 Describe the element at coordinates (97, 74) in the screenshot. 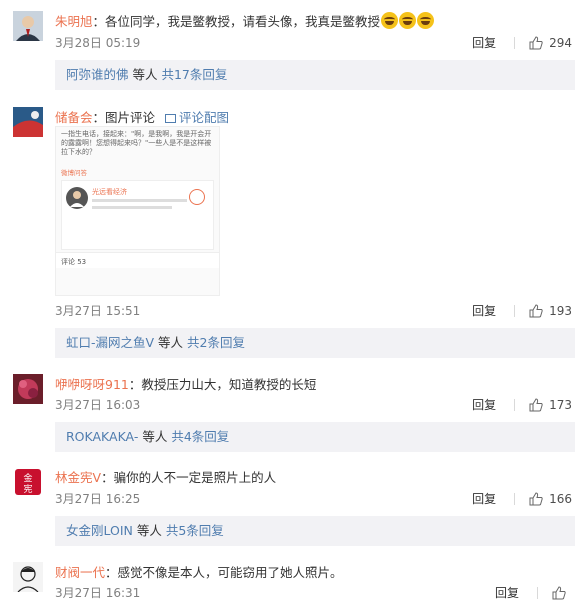

I see `sub-reply-user: 阿弥谁的佛` at that location.